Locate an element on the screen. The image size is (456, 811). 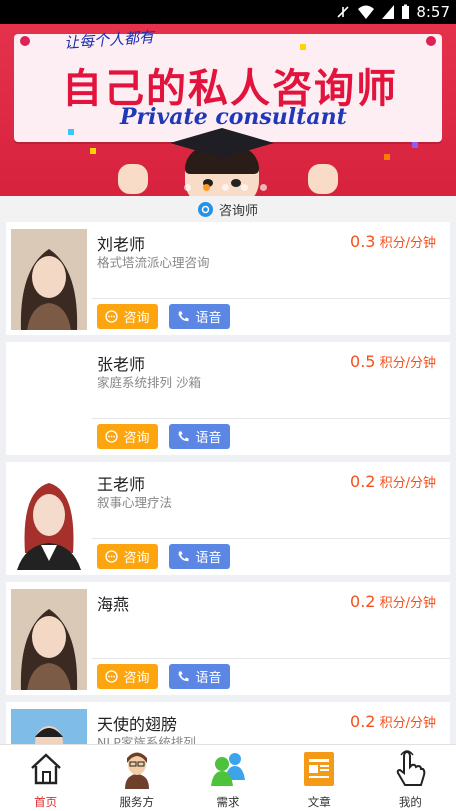
consultant-card: 张老师 家庭系统排列 沙箱 0.5 积分/分钟 咨询 语音 is located at coordinates (228, 398).